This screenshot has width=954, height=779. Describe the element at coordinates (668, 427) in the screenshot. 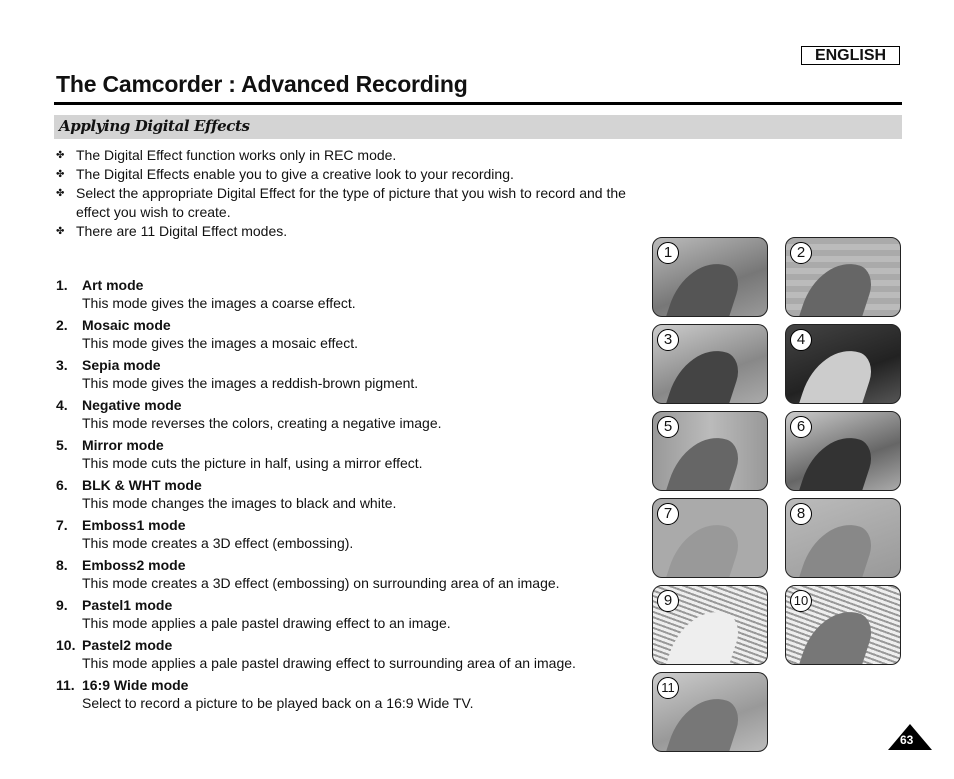

I see `thumbnail-number-badge: 5` at that location.